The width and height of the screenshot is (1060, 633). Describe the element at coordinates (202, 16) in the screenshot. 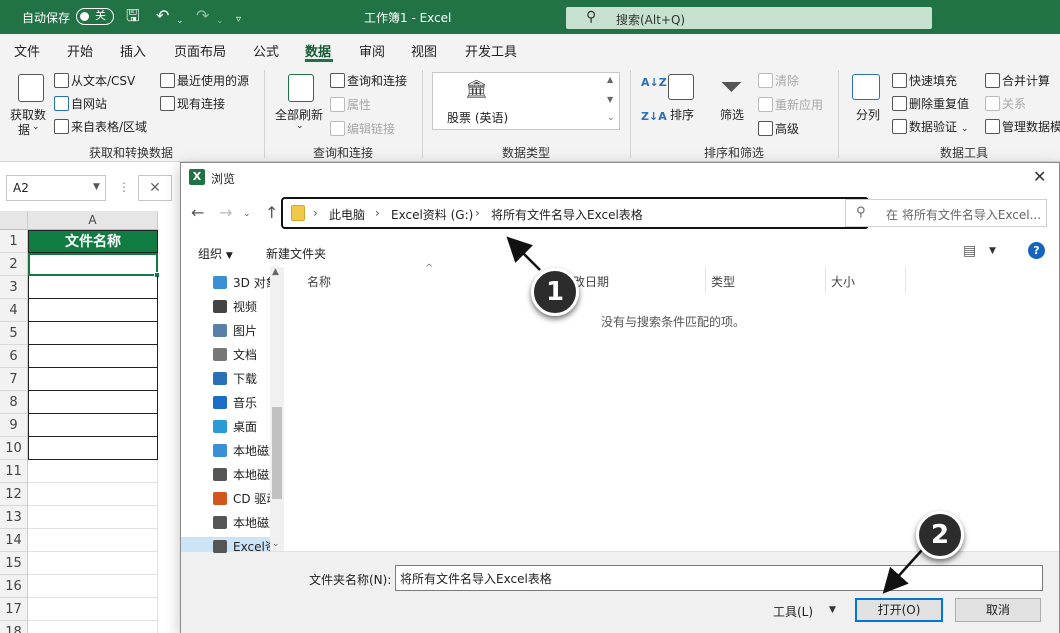

I see `redo-icon: ↷` at that location.